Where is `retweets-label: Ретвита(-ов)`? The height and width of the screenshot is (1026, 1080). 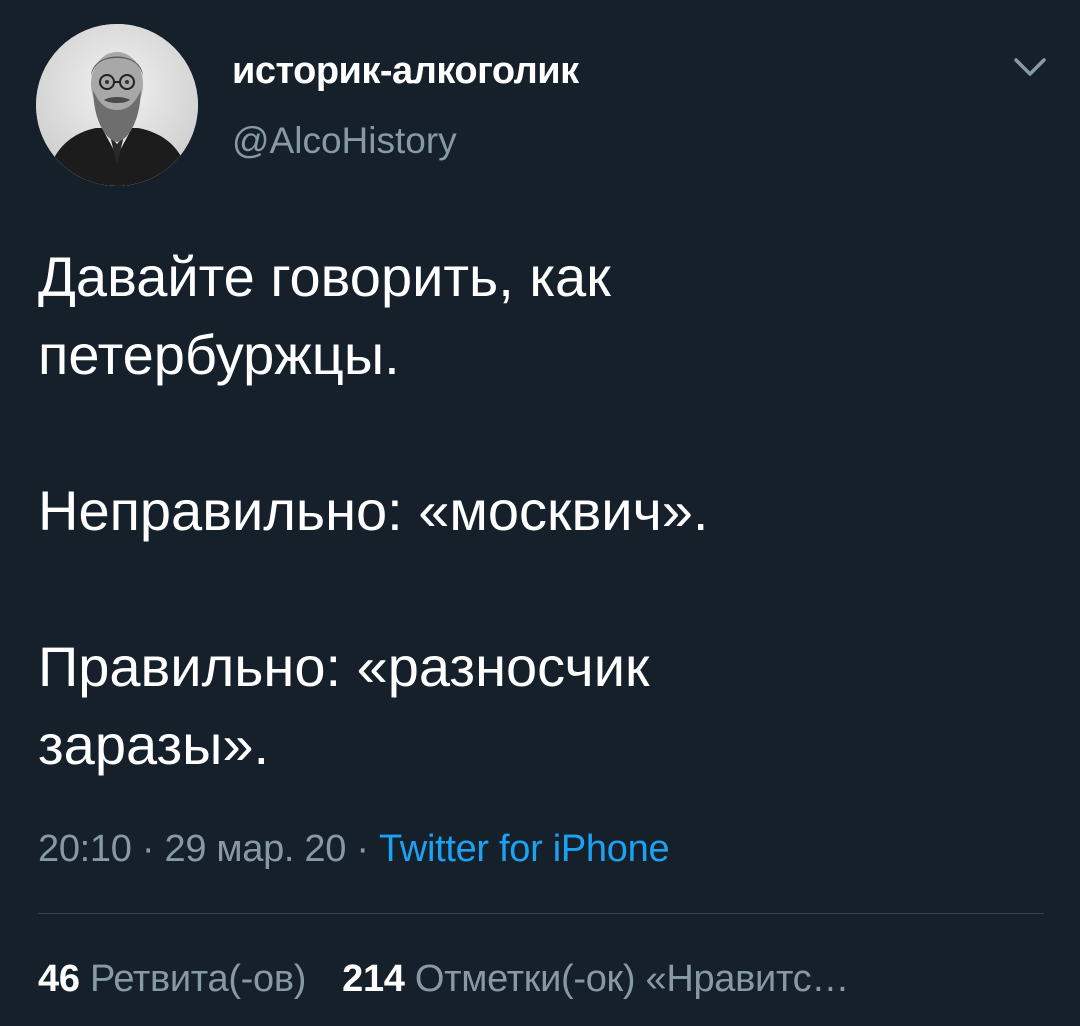 retweets-label: Ретвита(-ов) is located at coordinates (198, 979).